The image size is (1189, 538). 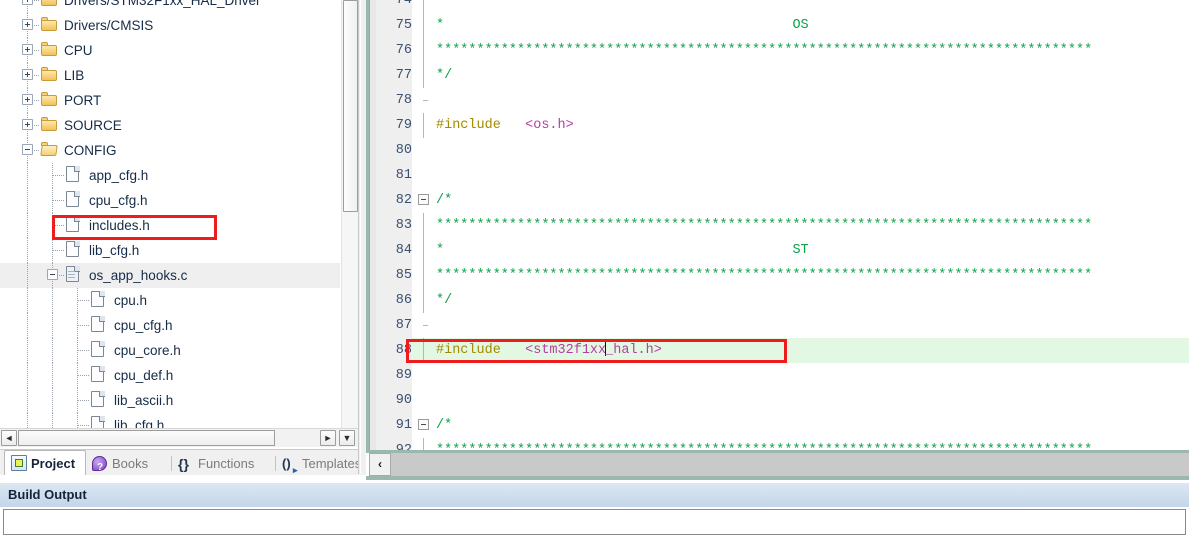 I want to click on header-file-icon, so click(x=98, y=399).